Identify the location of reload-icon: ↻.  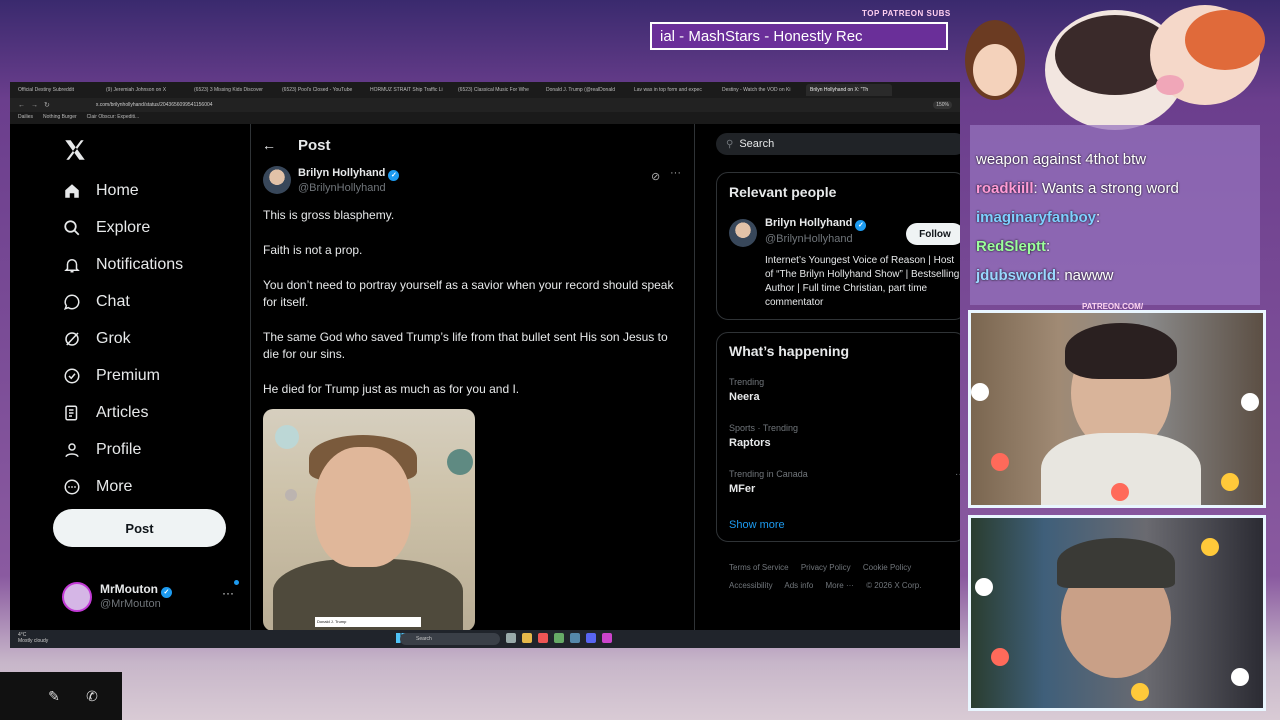
(47, 105).